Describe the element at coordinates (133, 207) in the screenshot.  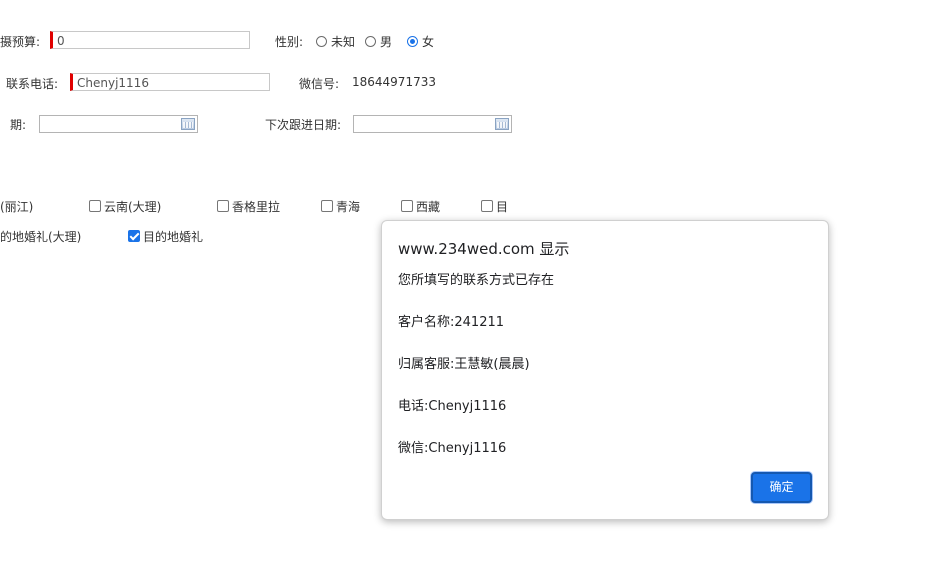
I see `destination-label-yunnan-dali: 云南(大理)` at that location.